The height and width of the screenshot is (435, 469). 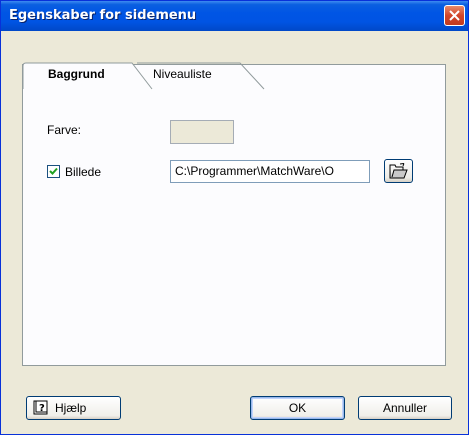 I want to click on help-button-label: Hjælp, so click(x=71, y=408).